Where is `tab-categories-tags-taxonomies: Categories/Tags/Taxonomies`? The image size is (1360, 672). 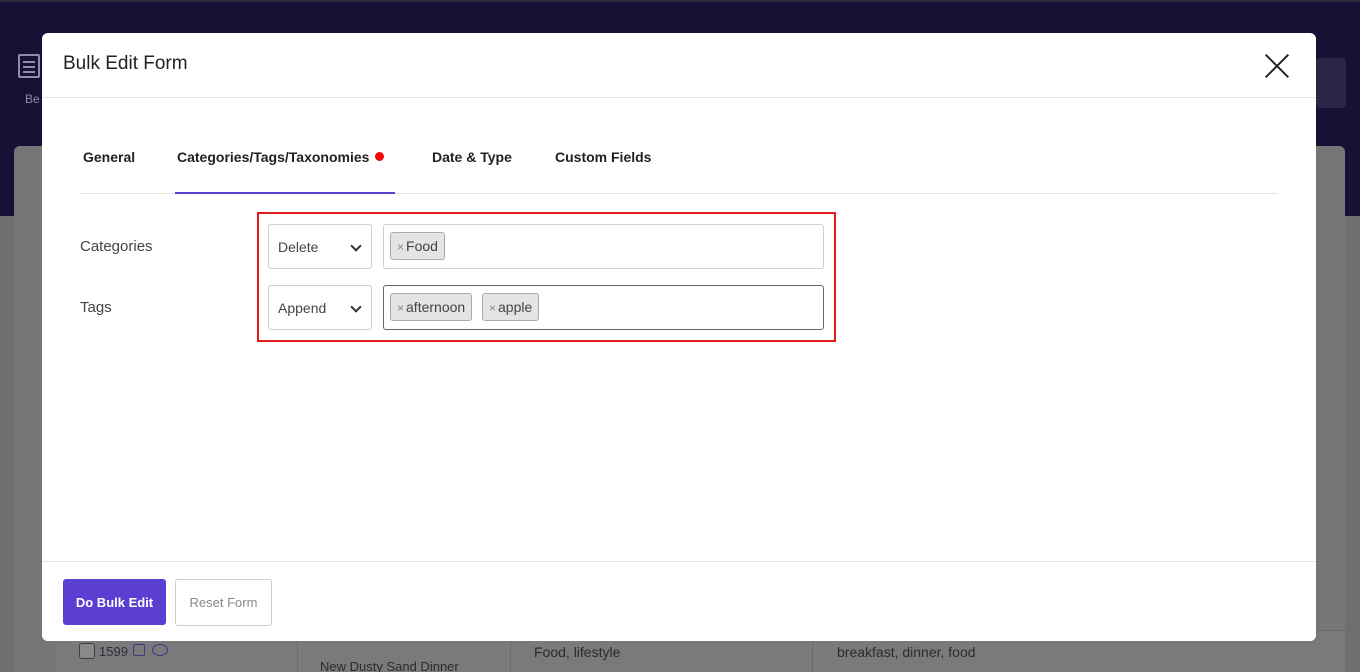
tab-categories-tags-taxonomies: Categories/Tags/Taxonomies is located at coordinates (285, 163).